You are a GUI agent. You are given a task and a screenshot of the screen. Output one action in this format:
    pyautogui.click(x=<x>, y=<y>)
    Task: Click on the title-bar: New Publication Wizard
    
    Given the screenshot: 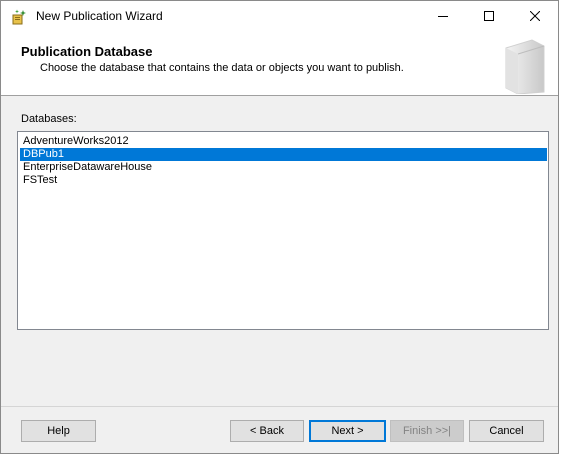 What is the action you would take?
    pyautogui.click(x=279, y=16)
    